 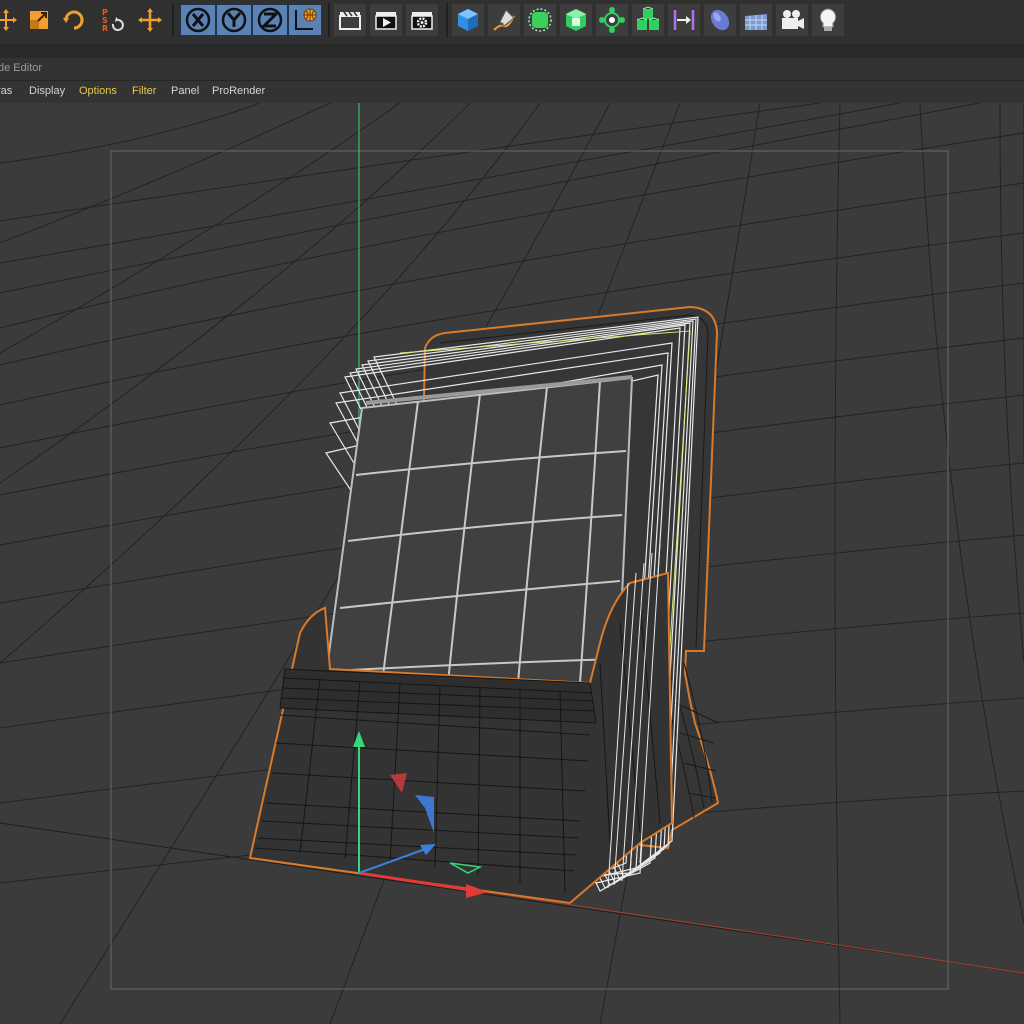 What do you see at coordinates (185, 91) in the screenshot?
I see `menu-panel: Panel` at bounding box center [185, 91].